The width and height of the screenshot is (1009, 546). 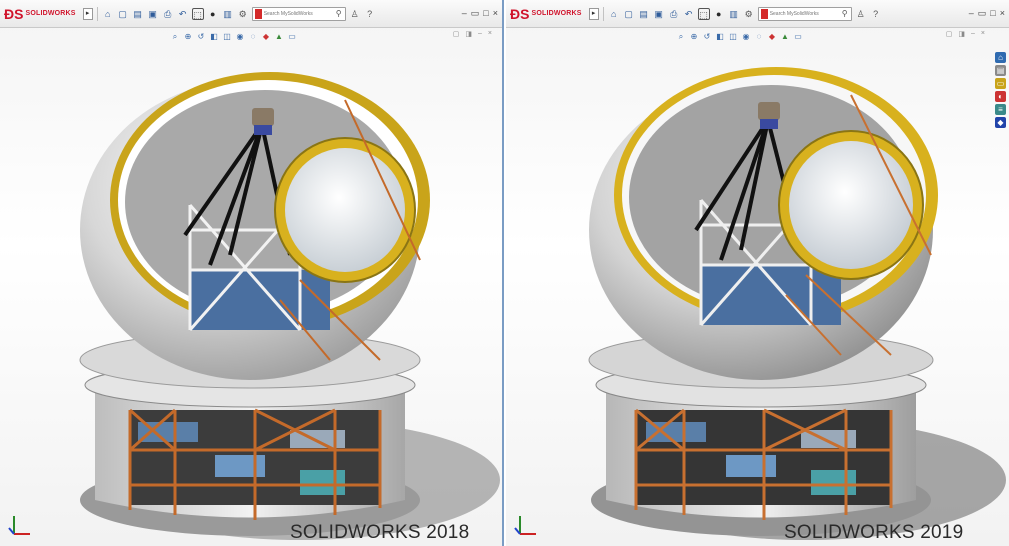 I want to click on version-caption: SOLIDWORKS 2018, so click(x=380, y=532).